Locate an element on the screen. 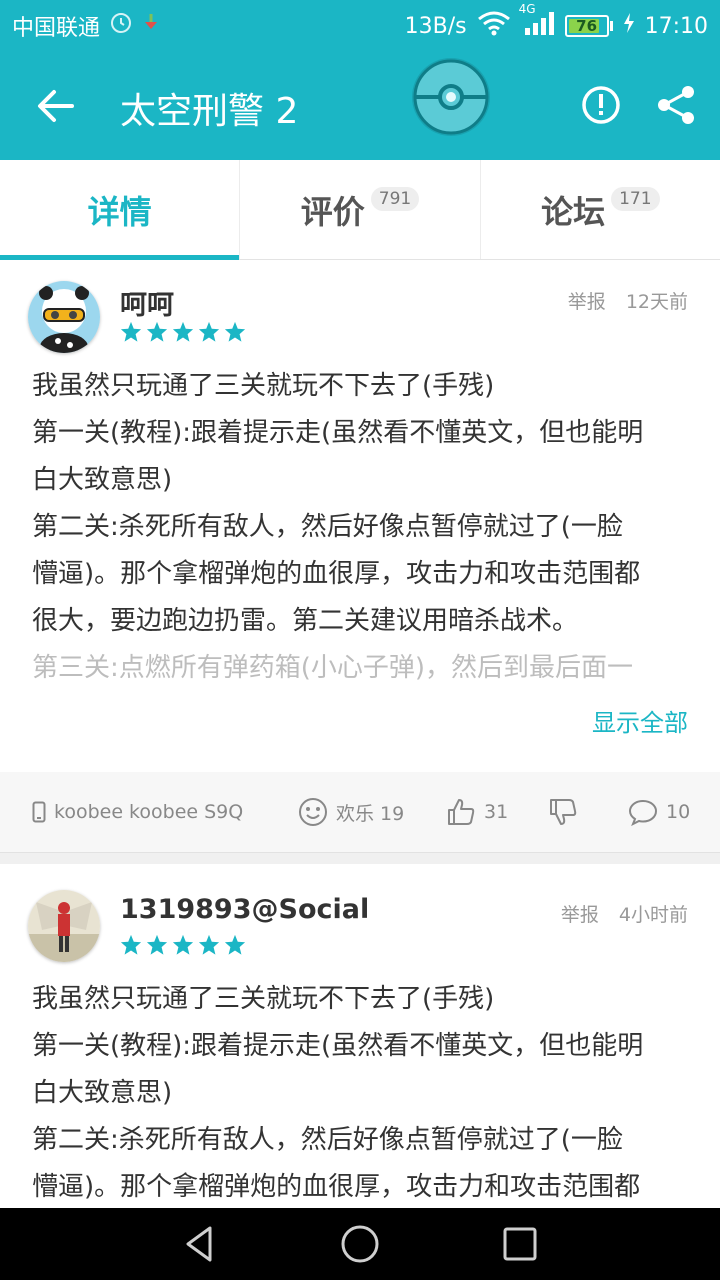 The image size is (720, 1280). battery-level: 76 is located at coordinates (587, 26).